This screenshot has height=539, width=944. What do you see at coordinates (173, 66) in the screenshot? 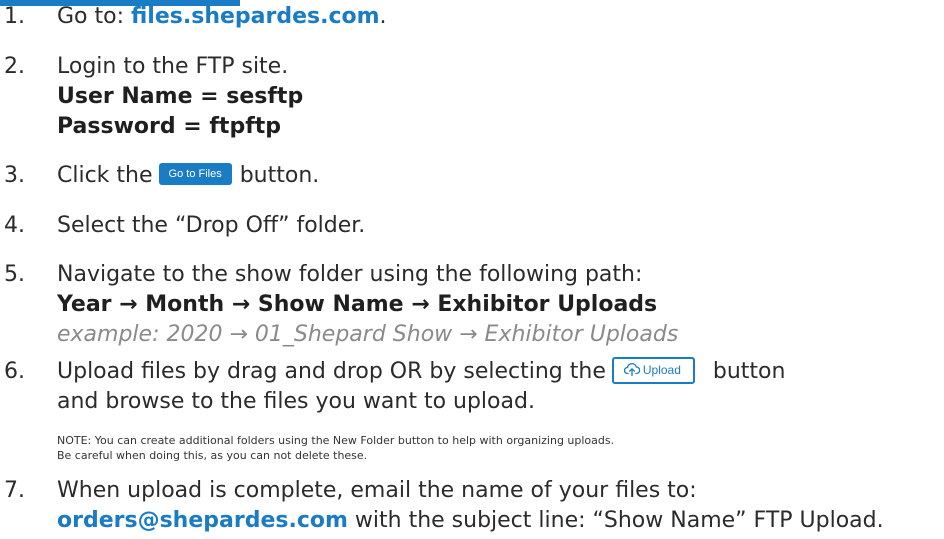
I see `step-text: Login to the FTP site.` at bounding box center [173, 66].